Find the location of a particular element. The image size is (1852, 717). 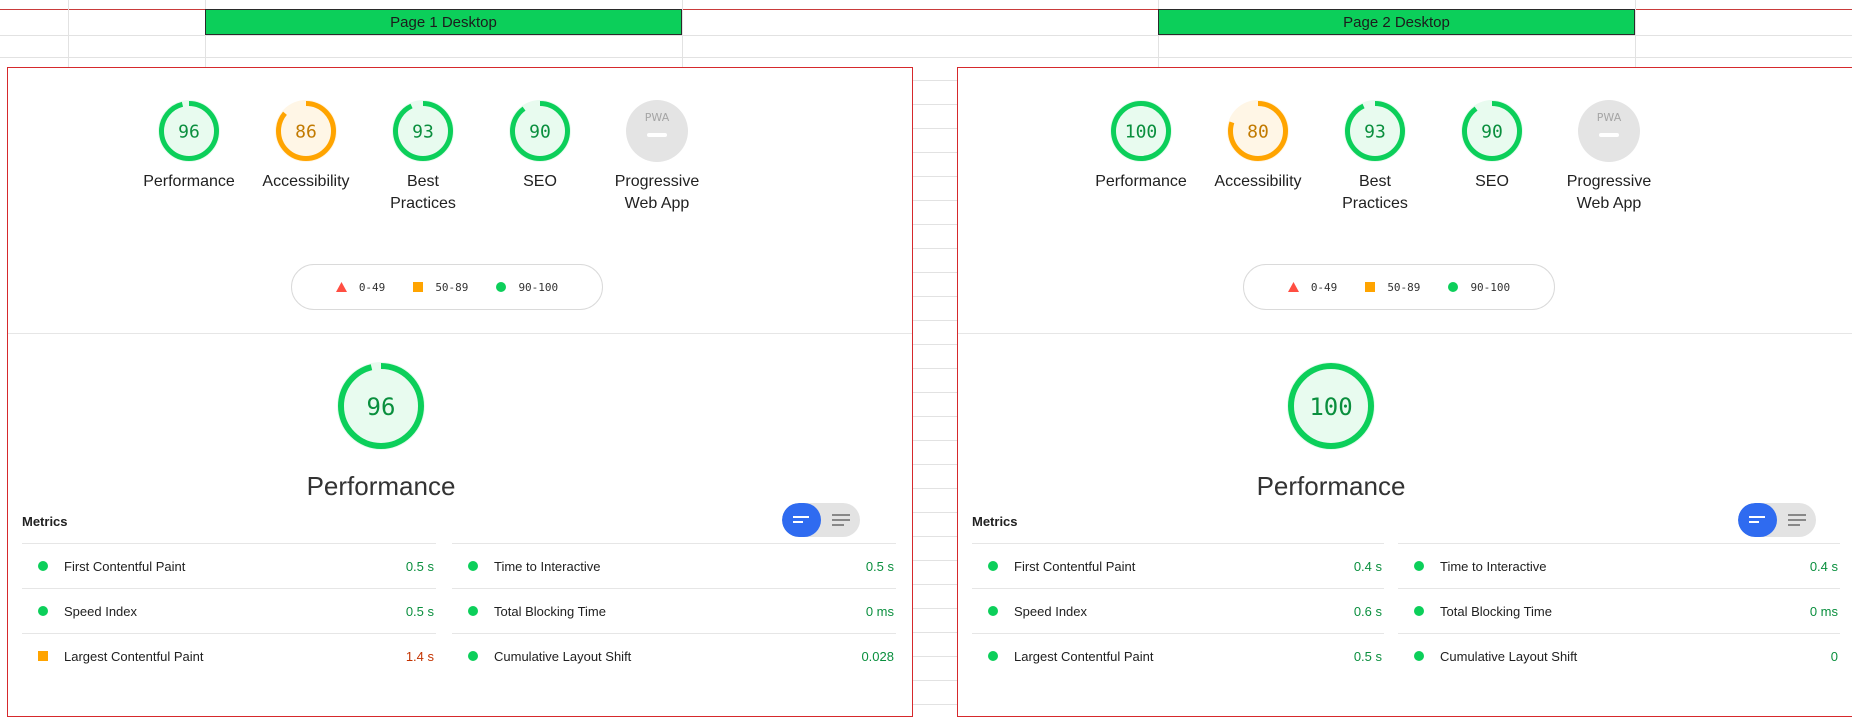

category-label-line: Progressive is located at coordinates (657, 181).